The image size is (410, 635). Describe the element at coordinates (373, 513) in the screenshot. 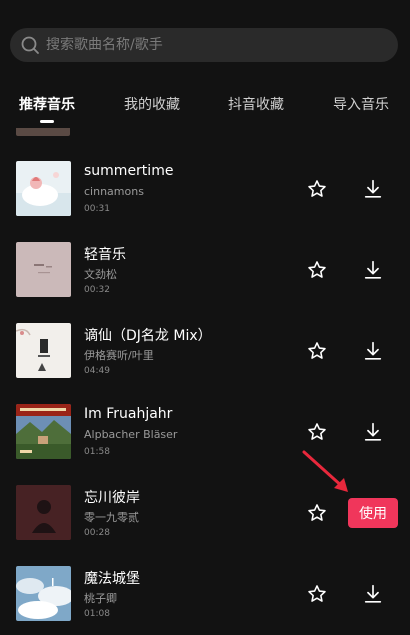

I see `use-button: 使用` at that location.